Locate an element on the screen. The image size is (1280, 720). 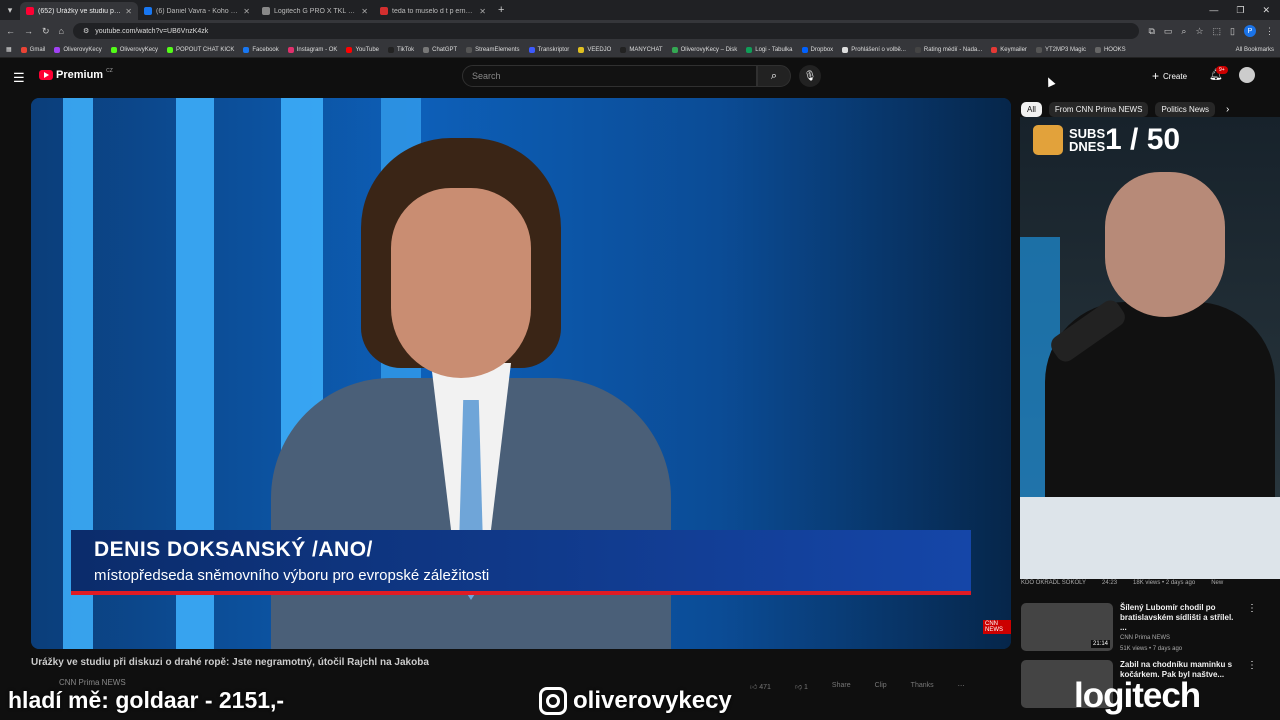
bookmark-label: Instagram - OK is located at coordinates (317, 49).